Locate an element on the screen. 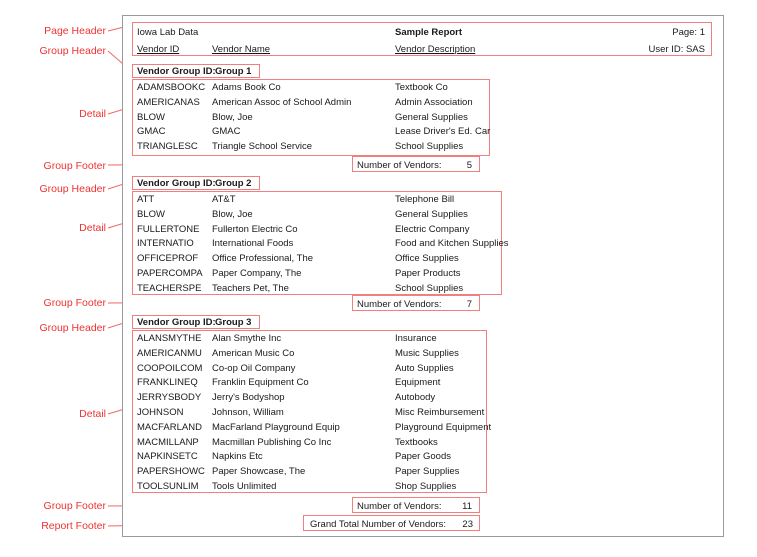 The height and width of the screenshot is (557, 757). detail-vendor-id: JOHNSON is located at coordinates (160, 412).